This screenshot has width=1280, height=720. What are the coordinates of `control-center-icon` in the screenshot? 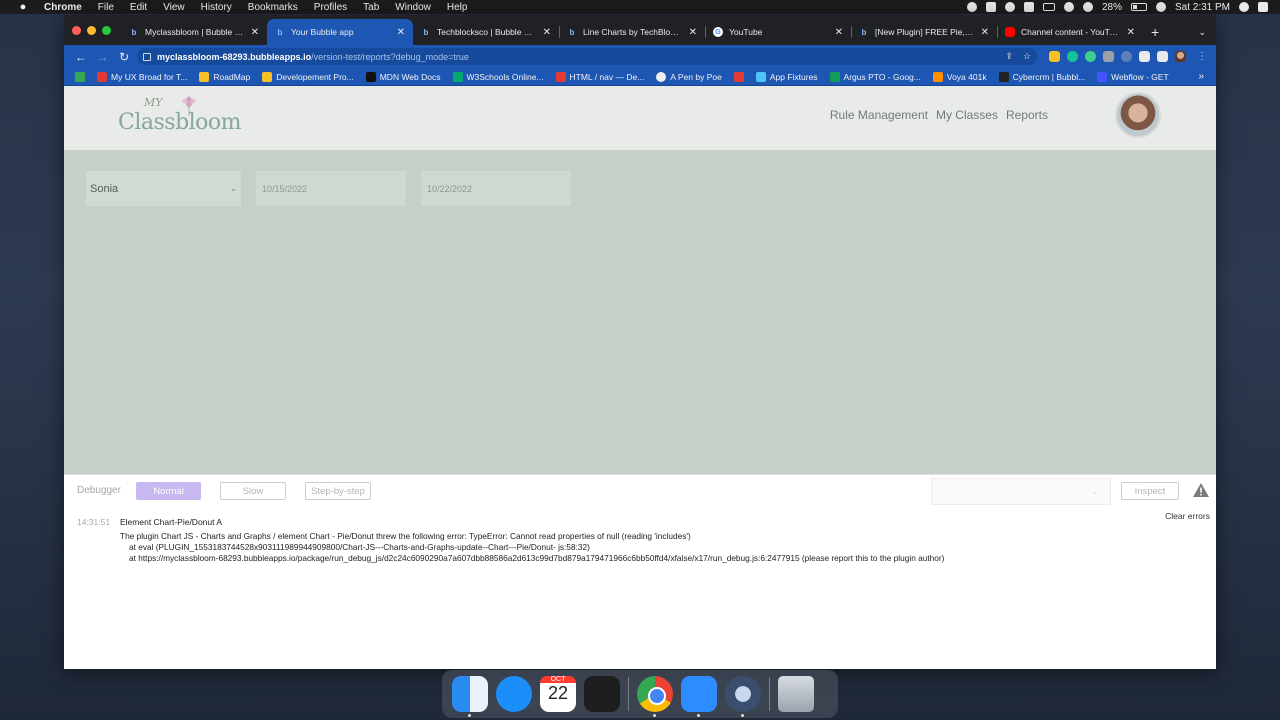 It's located at (1160, 7).